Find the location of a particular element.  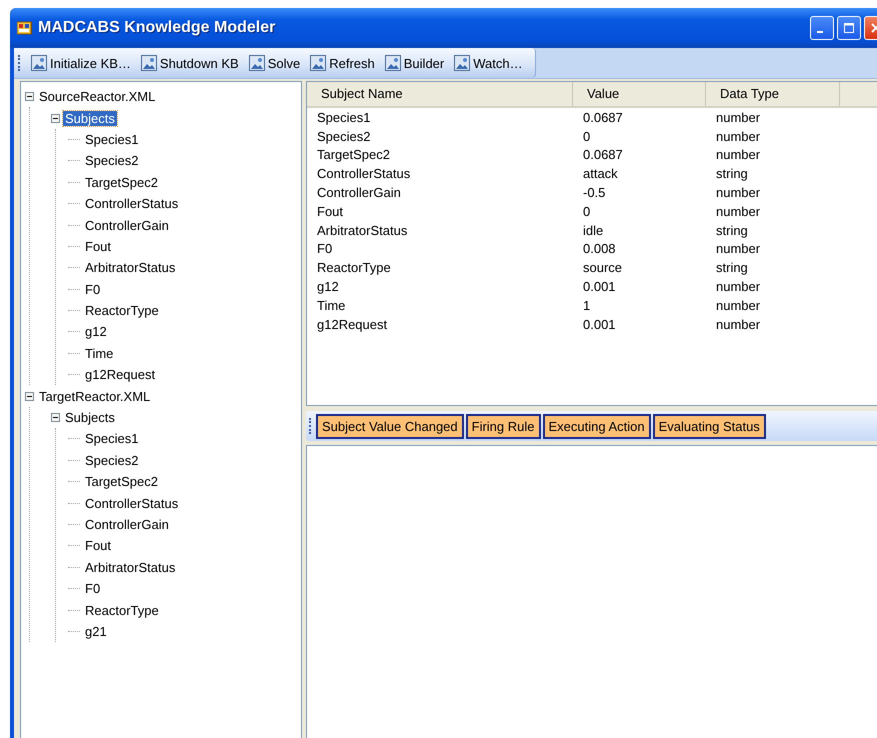

table-cell-text: g12 is located at coordinates (328, 286).